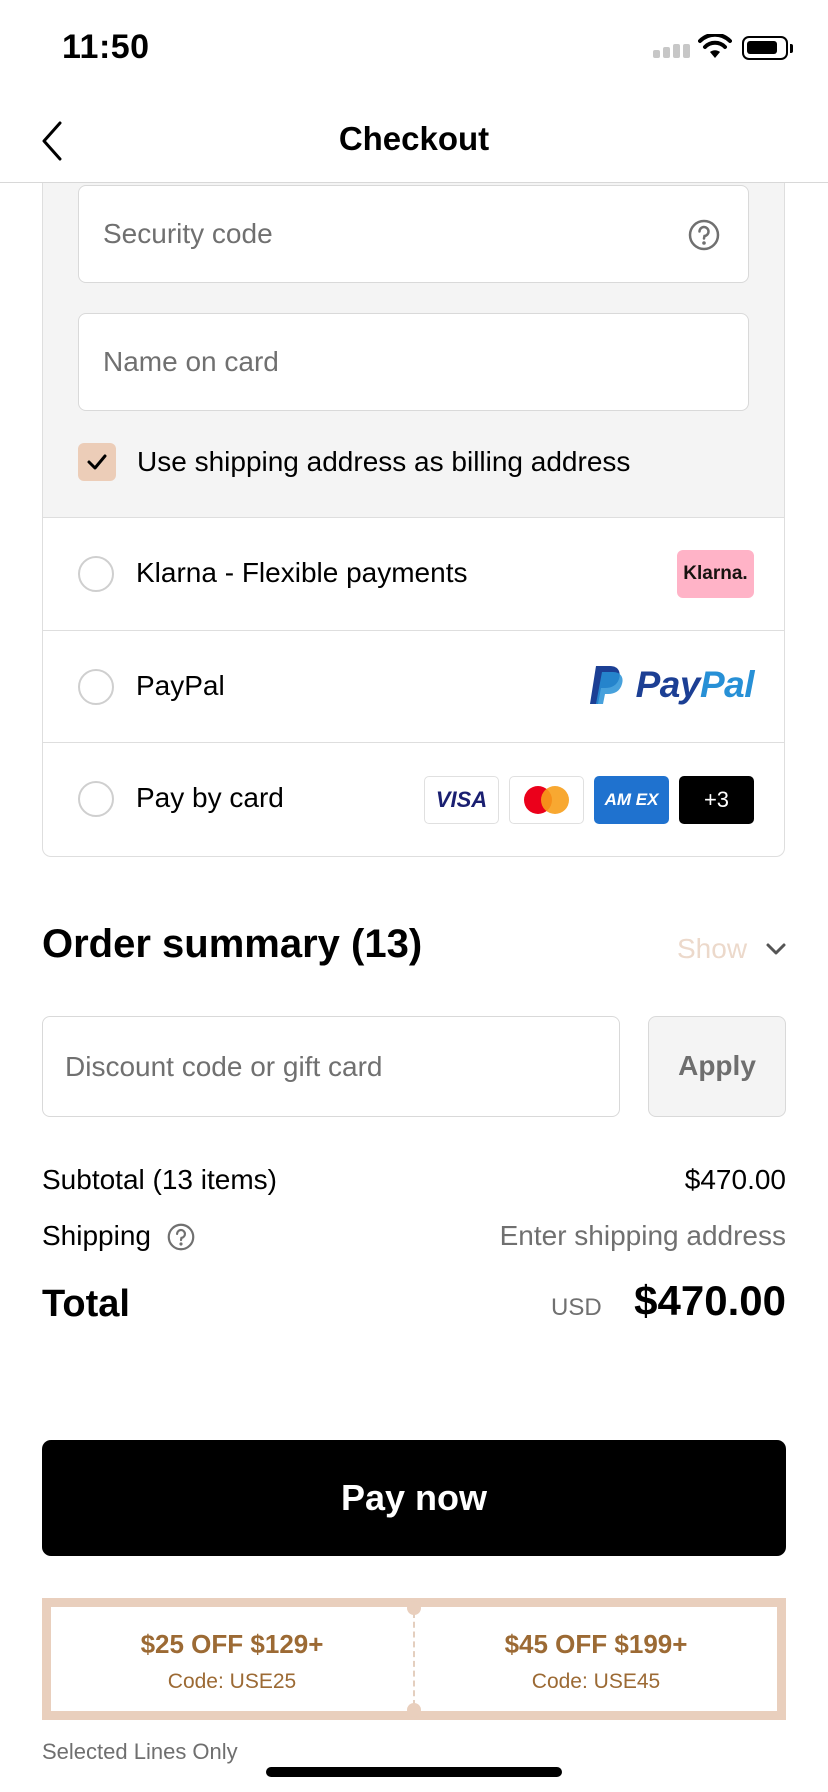  I want to click on coupon-notch-top, so click(414, 1608).